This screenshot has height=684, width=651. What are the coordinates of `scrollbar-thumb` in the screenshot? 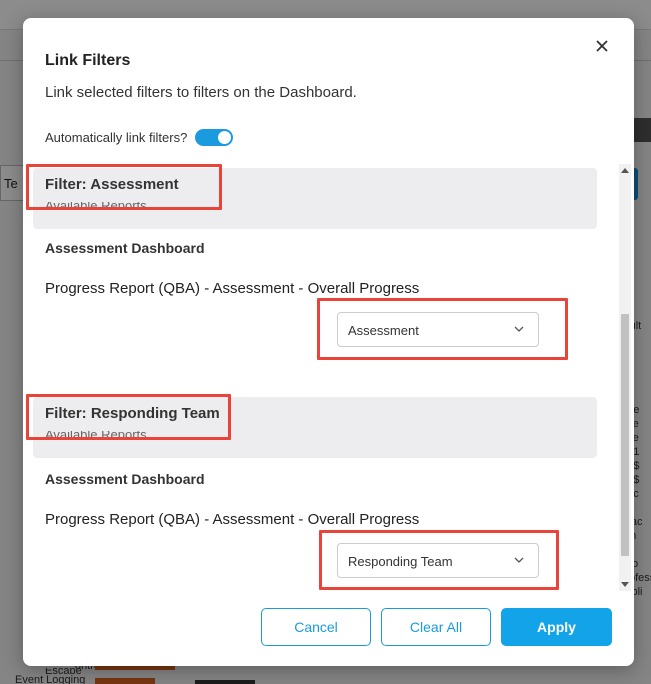 It's located at (625, 435).